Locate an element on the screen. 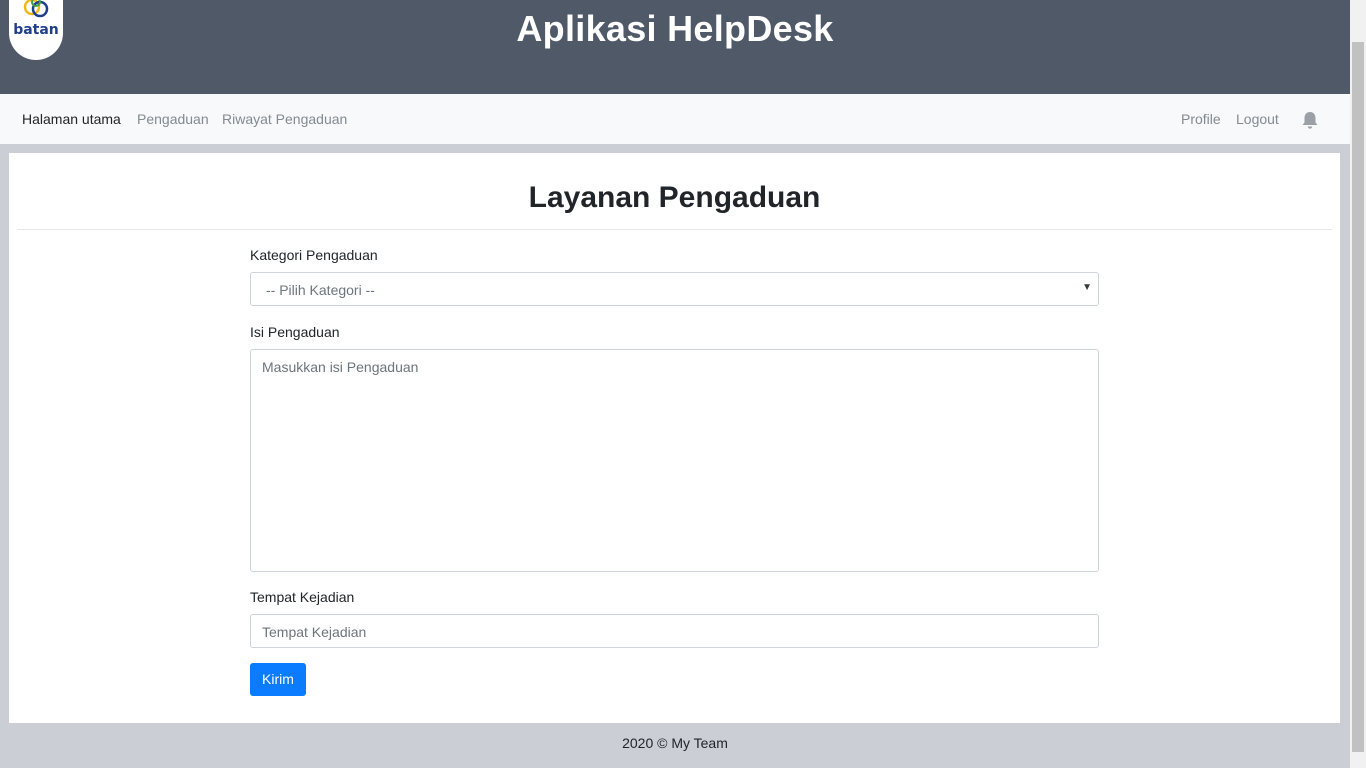  category-label: Kategori Pengaduan is located at coordinates (314, 255).